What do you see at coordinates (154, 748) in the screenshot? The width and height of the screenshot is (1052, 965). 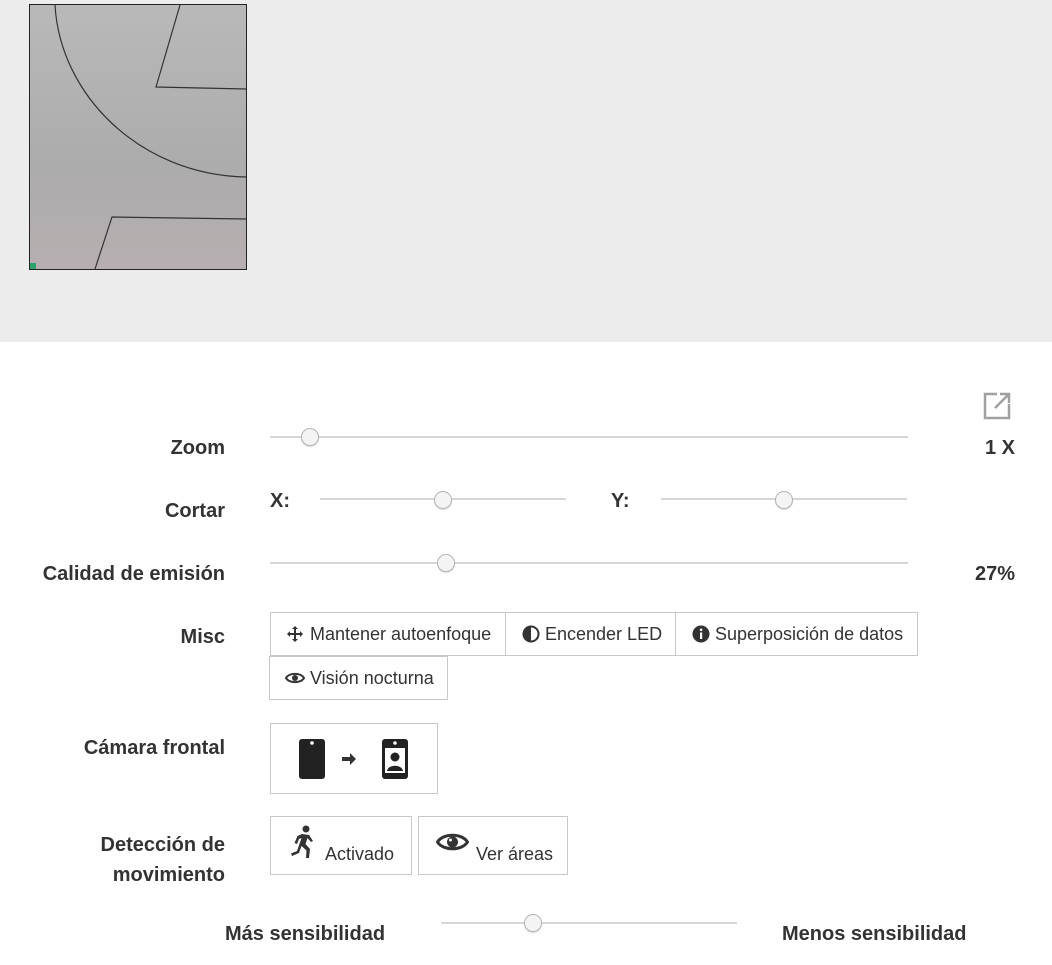 I see `front-camera-label: Cámara frontal` at bounding box center [154, 748].